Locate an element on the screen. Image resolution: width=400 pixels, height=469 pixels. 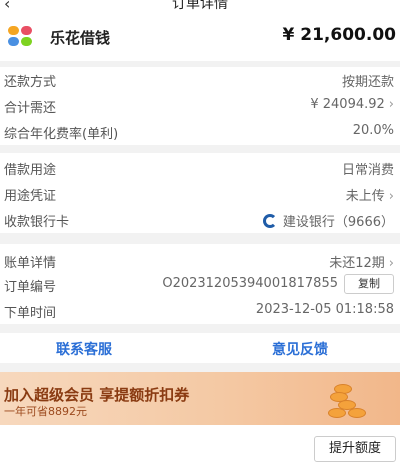
copy-button: 复制 is located at coordinates (369, 284).